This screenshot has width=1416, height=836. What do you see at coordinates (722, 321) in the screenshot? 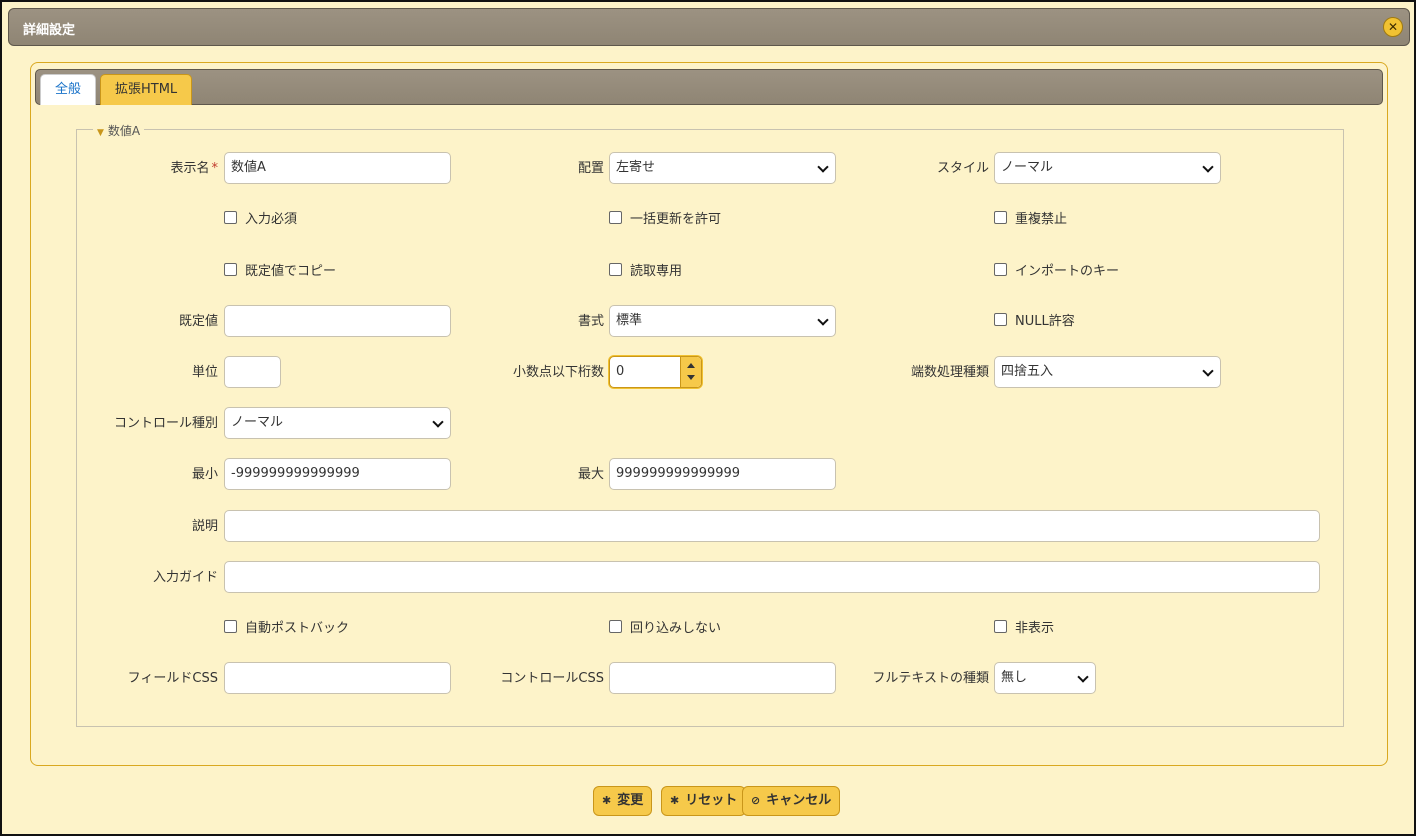
I see `format-select: 標準` at bounding box center [722, 321].